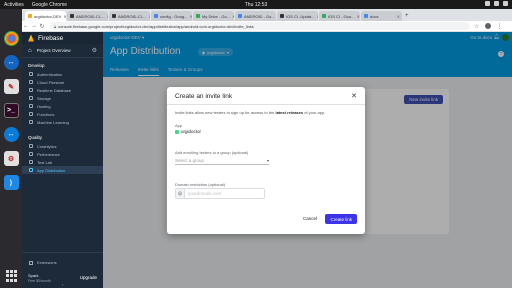  What do you see at coordinates (381, 16) in the screenshot?
I see `browser-tab: docs ✕` at bounding box center [381, 16].